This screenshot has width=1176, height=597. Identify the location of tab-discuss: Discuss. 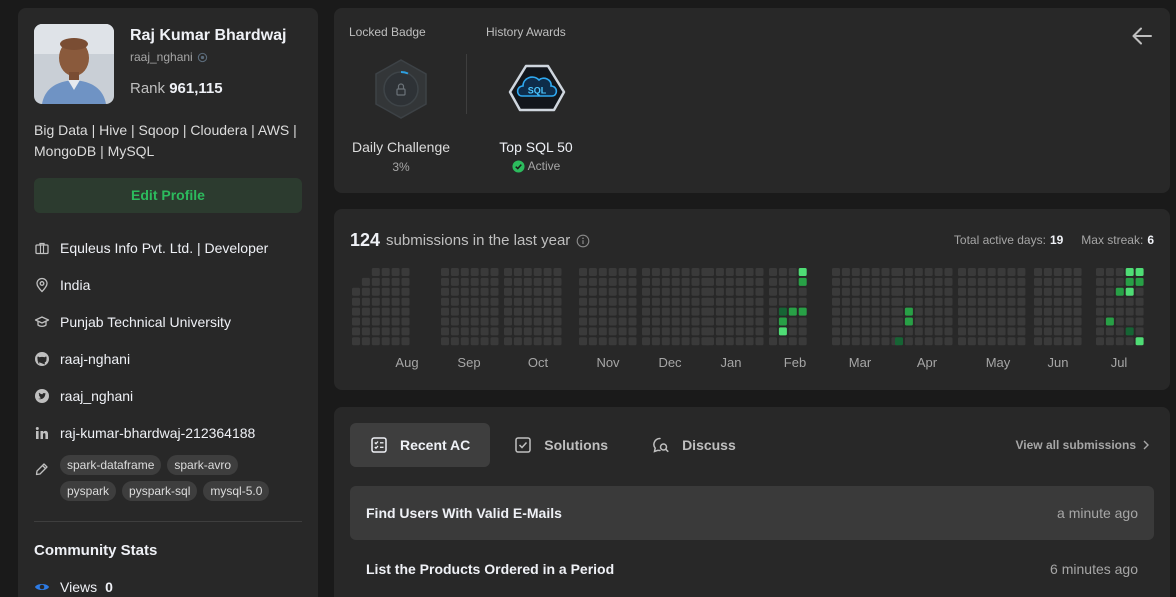
(694, 445).